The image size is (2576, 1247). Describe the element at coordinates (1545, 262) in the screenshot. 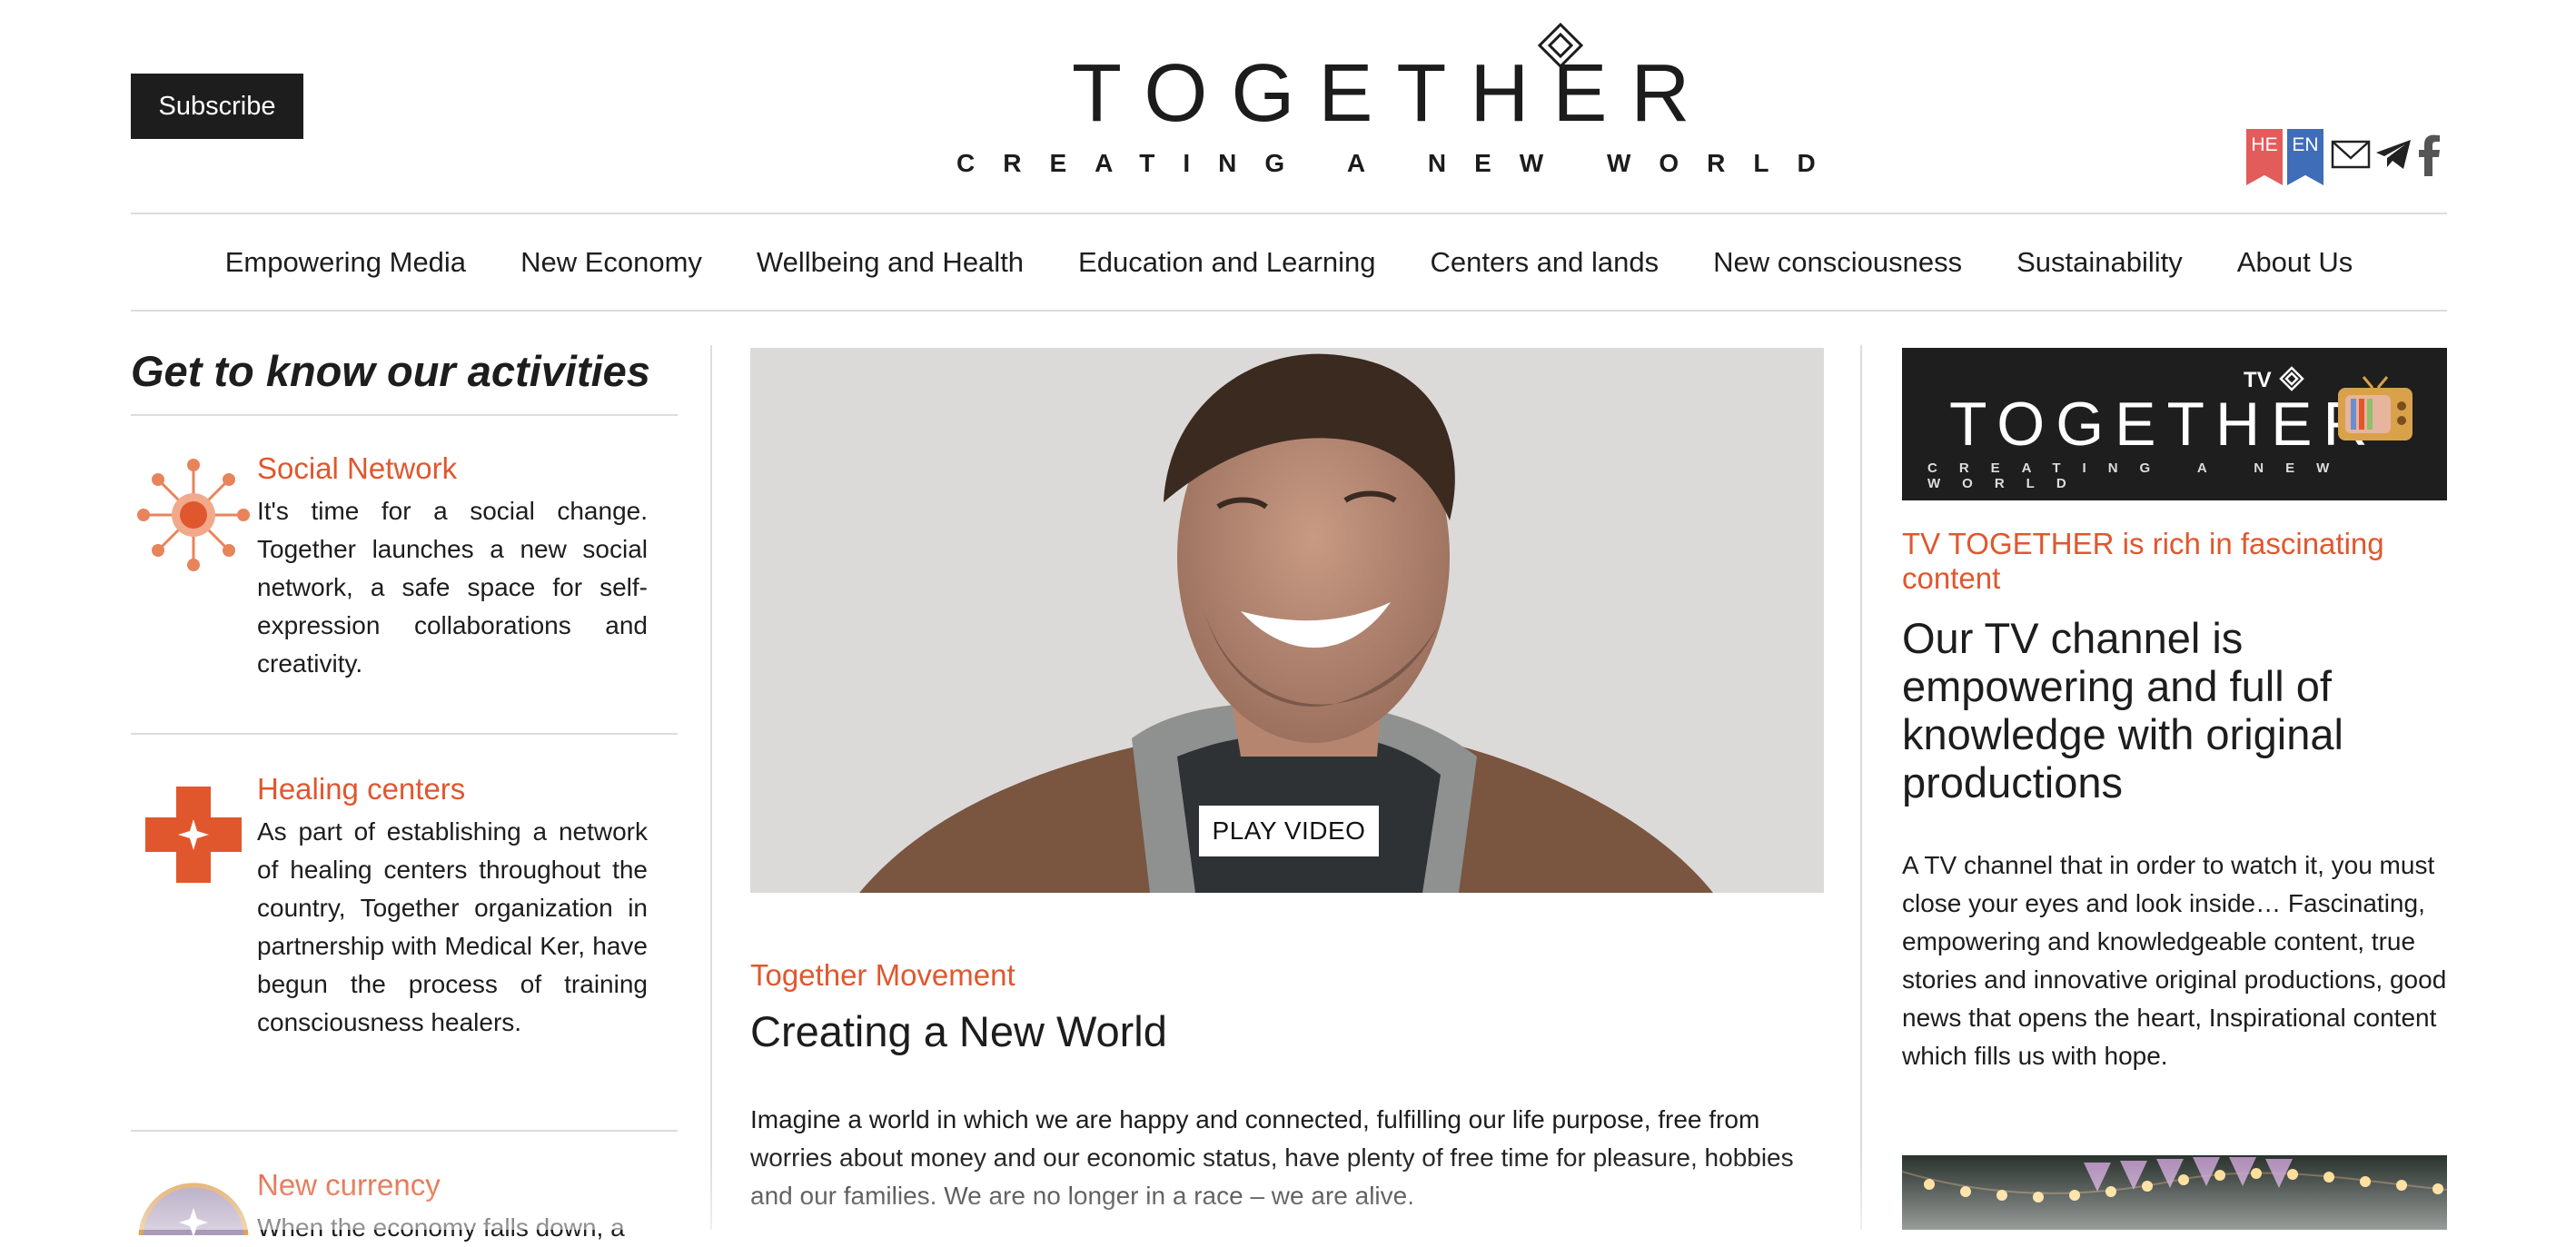

I see `nav-item-centers-lands: Centers and lands` at that location.